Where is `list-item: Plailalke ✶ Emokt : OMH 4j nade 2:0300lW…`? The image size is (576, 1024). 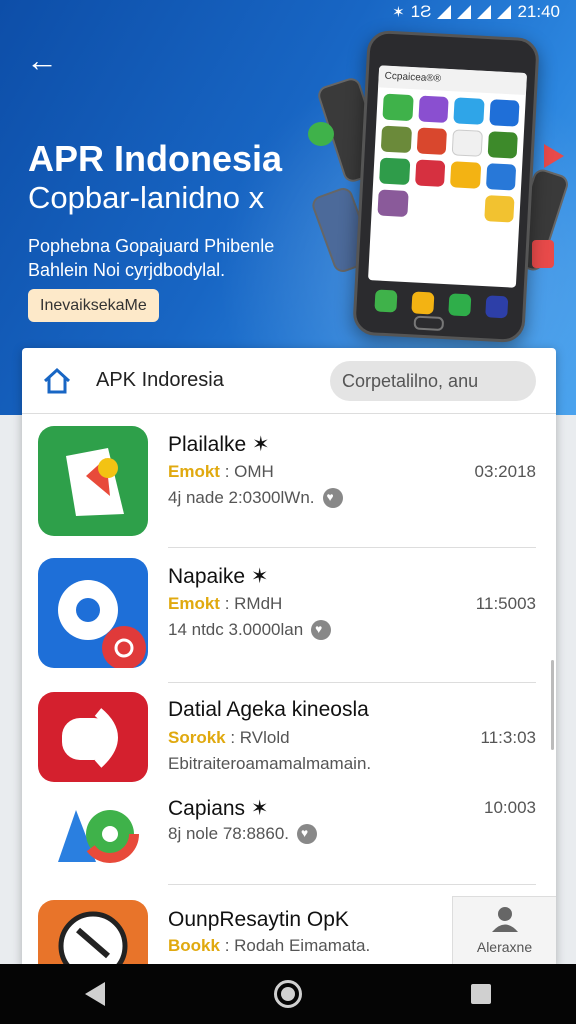 list-item: Plailalke ✶ Emokt : OMH 4j nade 2:0300lW… is located at coordinates (289, 489).